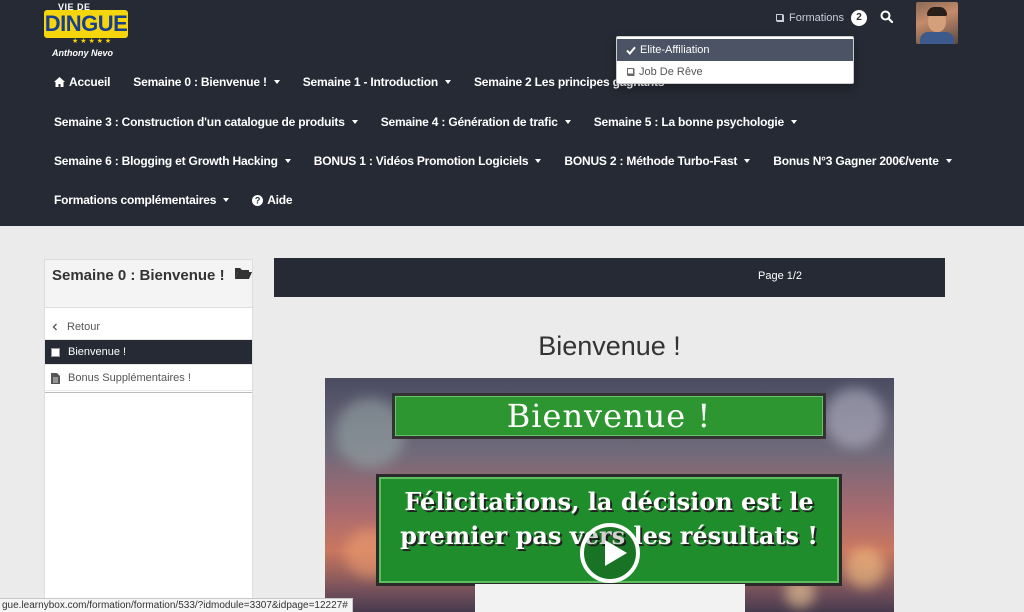 This screenshot has height=612, width=1024. What do you see at coordinates (84, 327) in the screenshot?
I see `sidebar-item-label: Retour` at bounding box center [84, 327].